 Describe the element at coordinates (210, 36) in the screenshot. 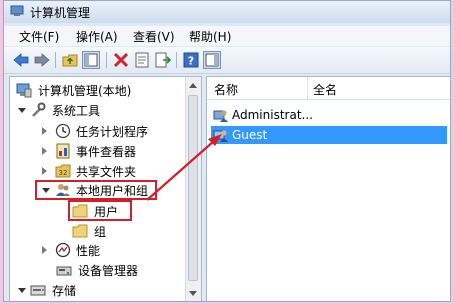

I see `menu-help: 帮助(H)` at that location.